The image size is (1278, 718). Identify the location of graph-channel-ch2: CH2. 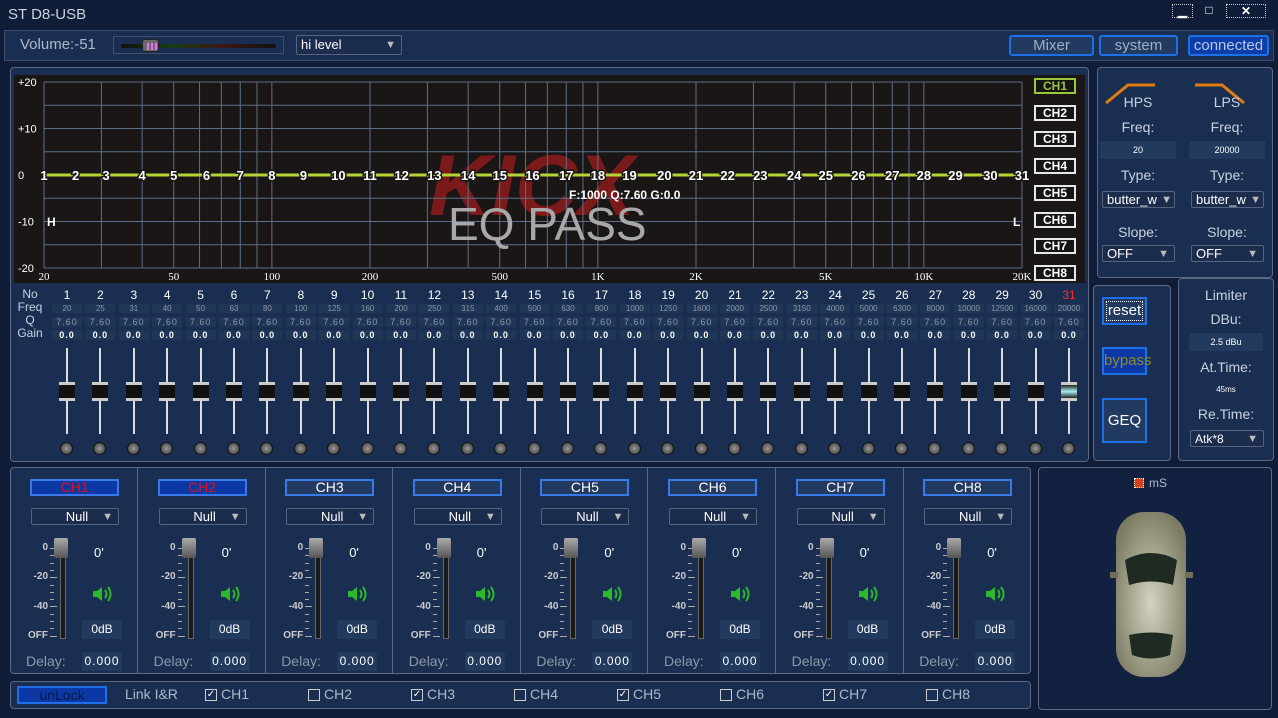
(1055, 112).